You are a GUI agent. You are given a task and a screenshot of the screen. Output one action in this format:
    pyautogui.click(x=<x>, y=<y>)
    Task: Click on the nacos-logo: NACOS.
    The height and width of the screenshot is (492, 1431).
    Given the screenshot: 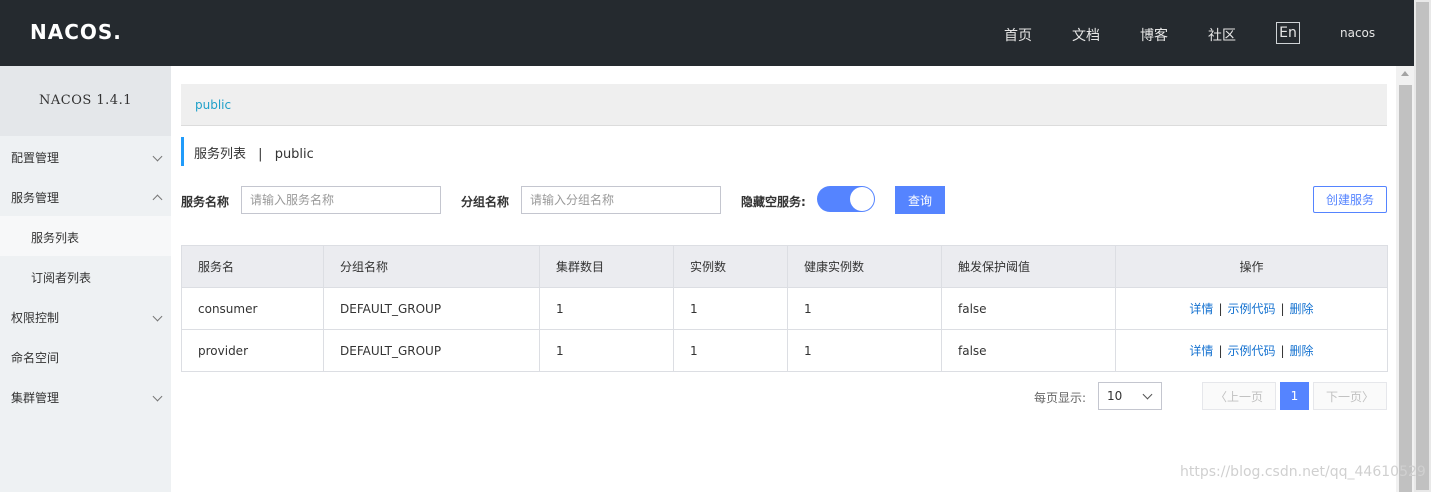 What is the action you would take?
    pyautogui.click(x=76, y=32)
    